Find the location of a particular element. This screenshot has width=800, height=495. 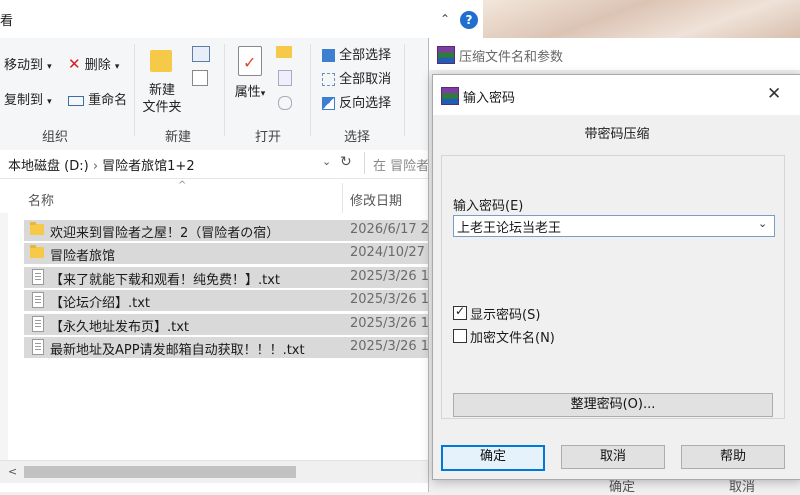

dialog-subtitle: 带密码压缩 is located at coordinates (617, 134).